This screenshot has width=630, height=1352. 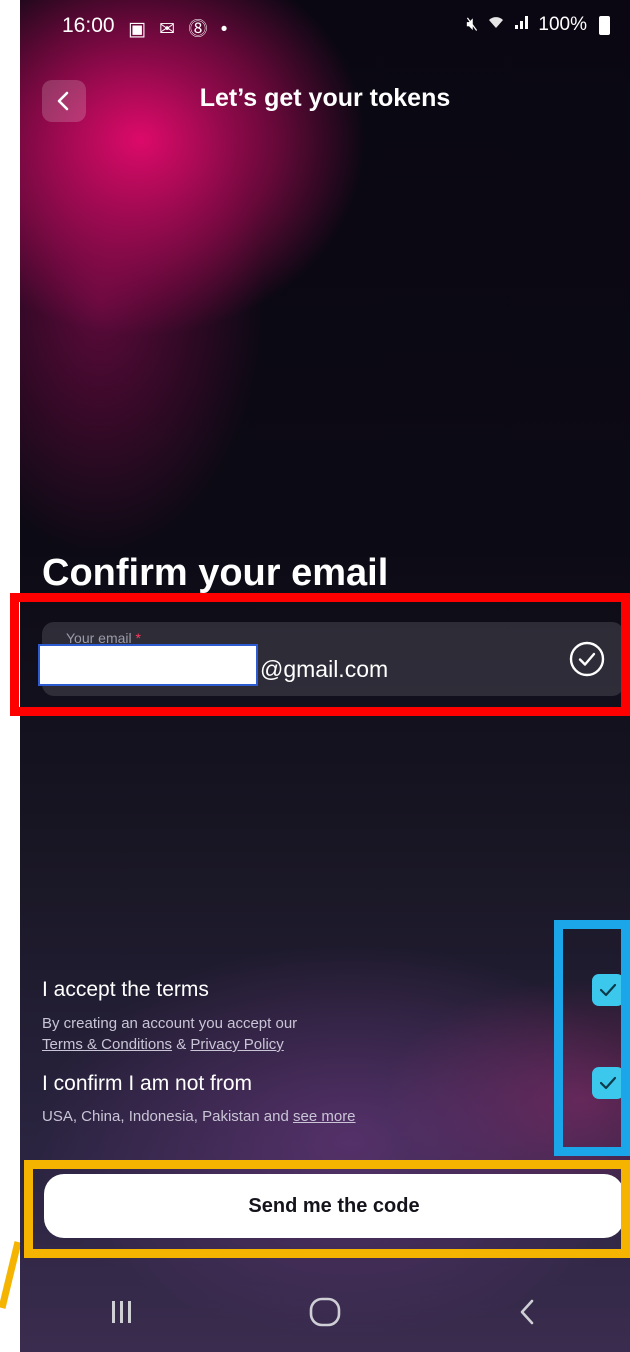 What do you see at coordinates (327, 1209) in the screenshot?
I see `annotation-box-send-button` at bounding box center [327, 1209].